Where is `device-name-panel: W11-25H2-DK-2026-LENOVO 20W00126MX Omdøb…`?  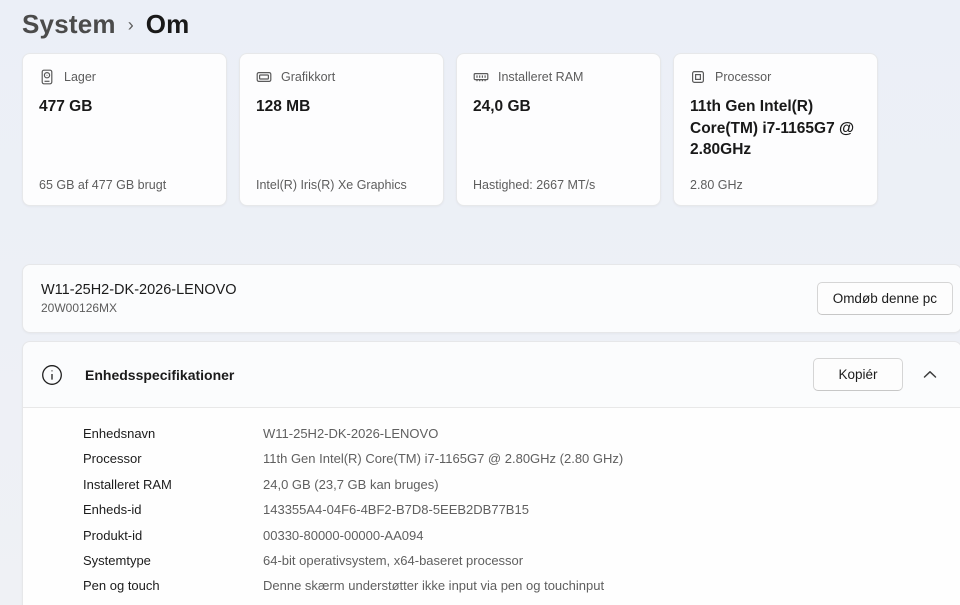 device-name-panel: W11-25H2-DK-2026-LENOVO 20W00126MX Omdøb… is located at coordinates (491, 298).